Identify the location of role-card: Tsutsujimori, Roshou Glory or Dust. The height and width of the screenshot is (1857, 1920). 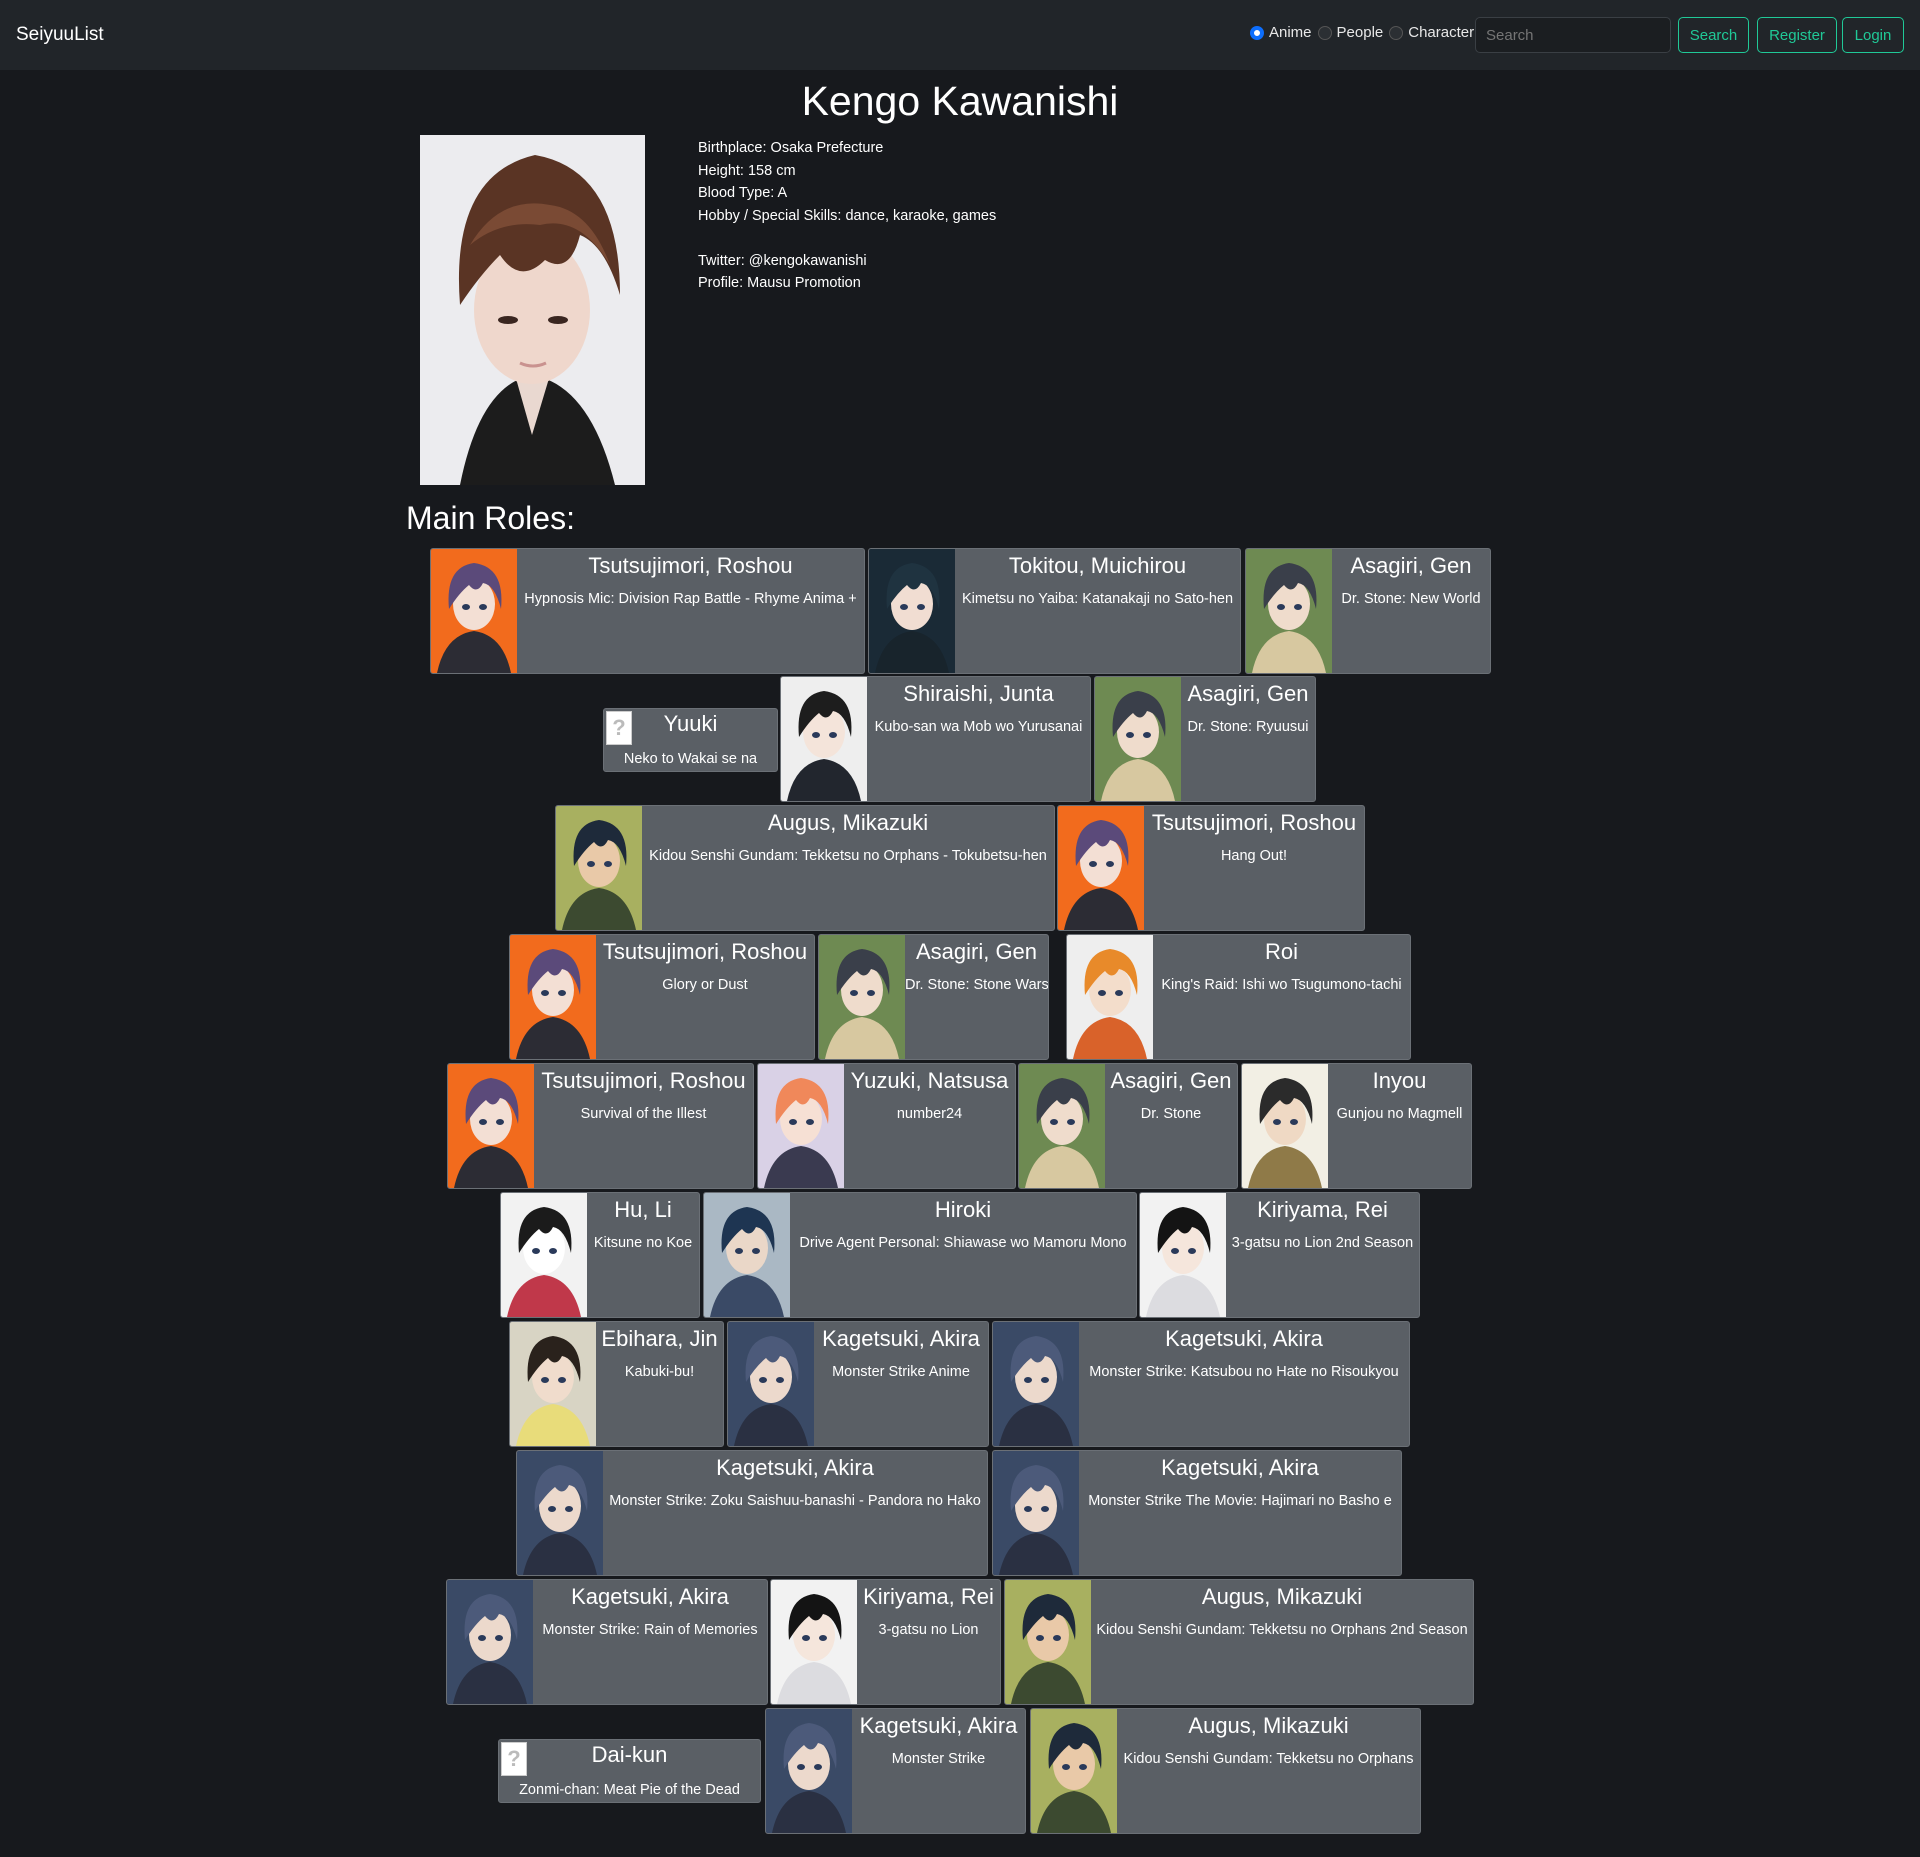
(662, 997).